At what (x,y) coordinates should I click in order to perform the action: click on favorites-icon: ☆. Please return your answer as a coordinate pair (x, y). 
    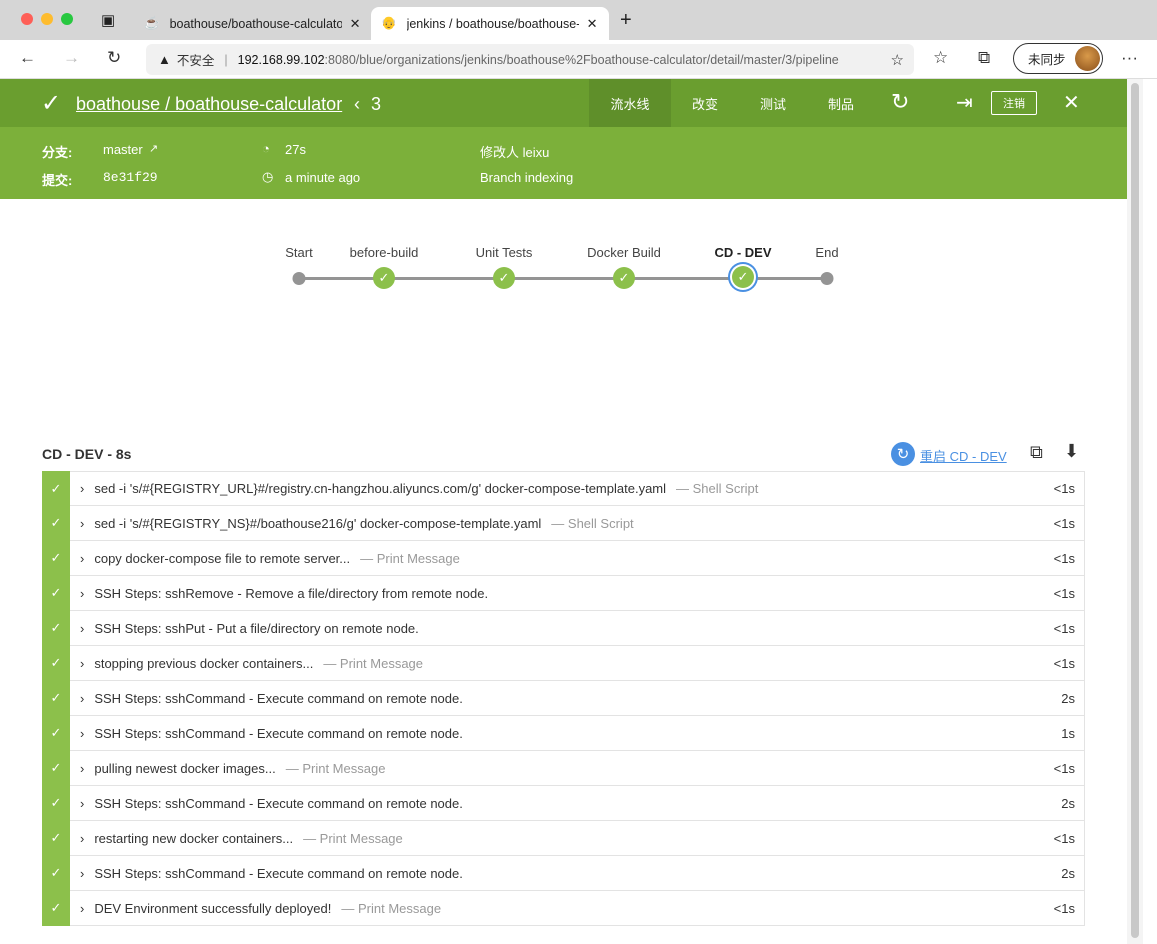
    Looking at the image, I should click on (940, 58).